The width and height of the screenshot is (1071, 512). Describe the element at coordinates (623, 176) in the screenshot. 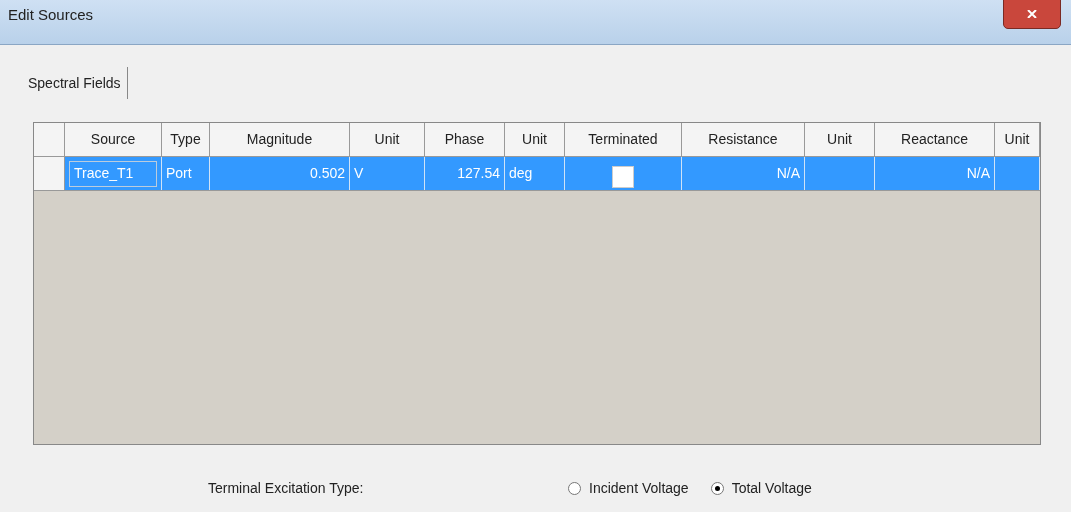

I see `checkbox` at that location.